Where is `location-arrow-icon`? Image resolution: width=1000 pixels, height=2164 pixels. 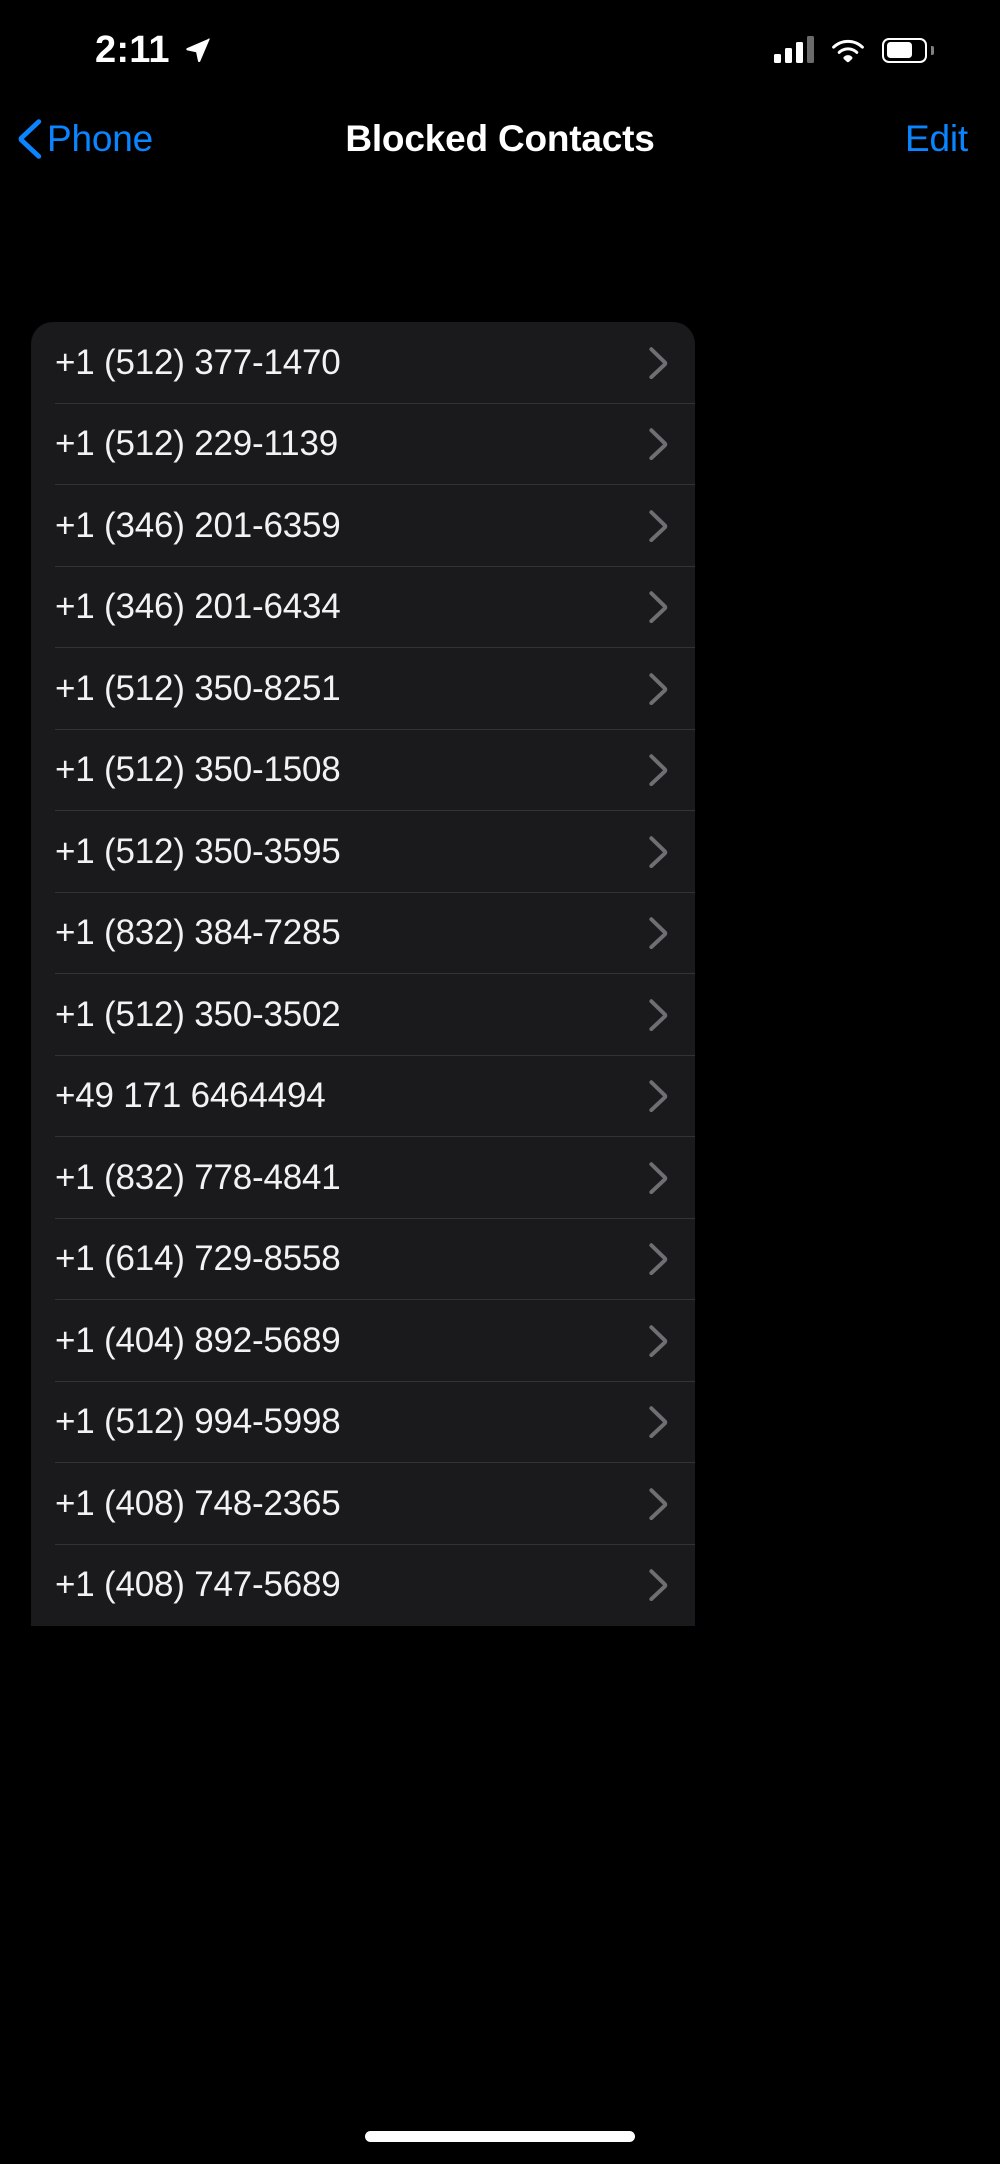
location-arrow-icon is located at coordinates (198, 50).